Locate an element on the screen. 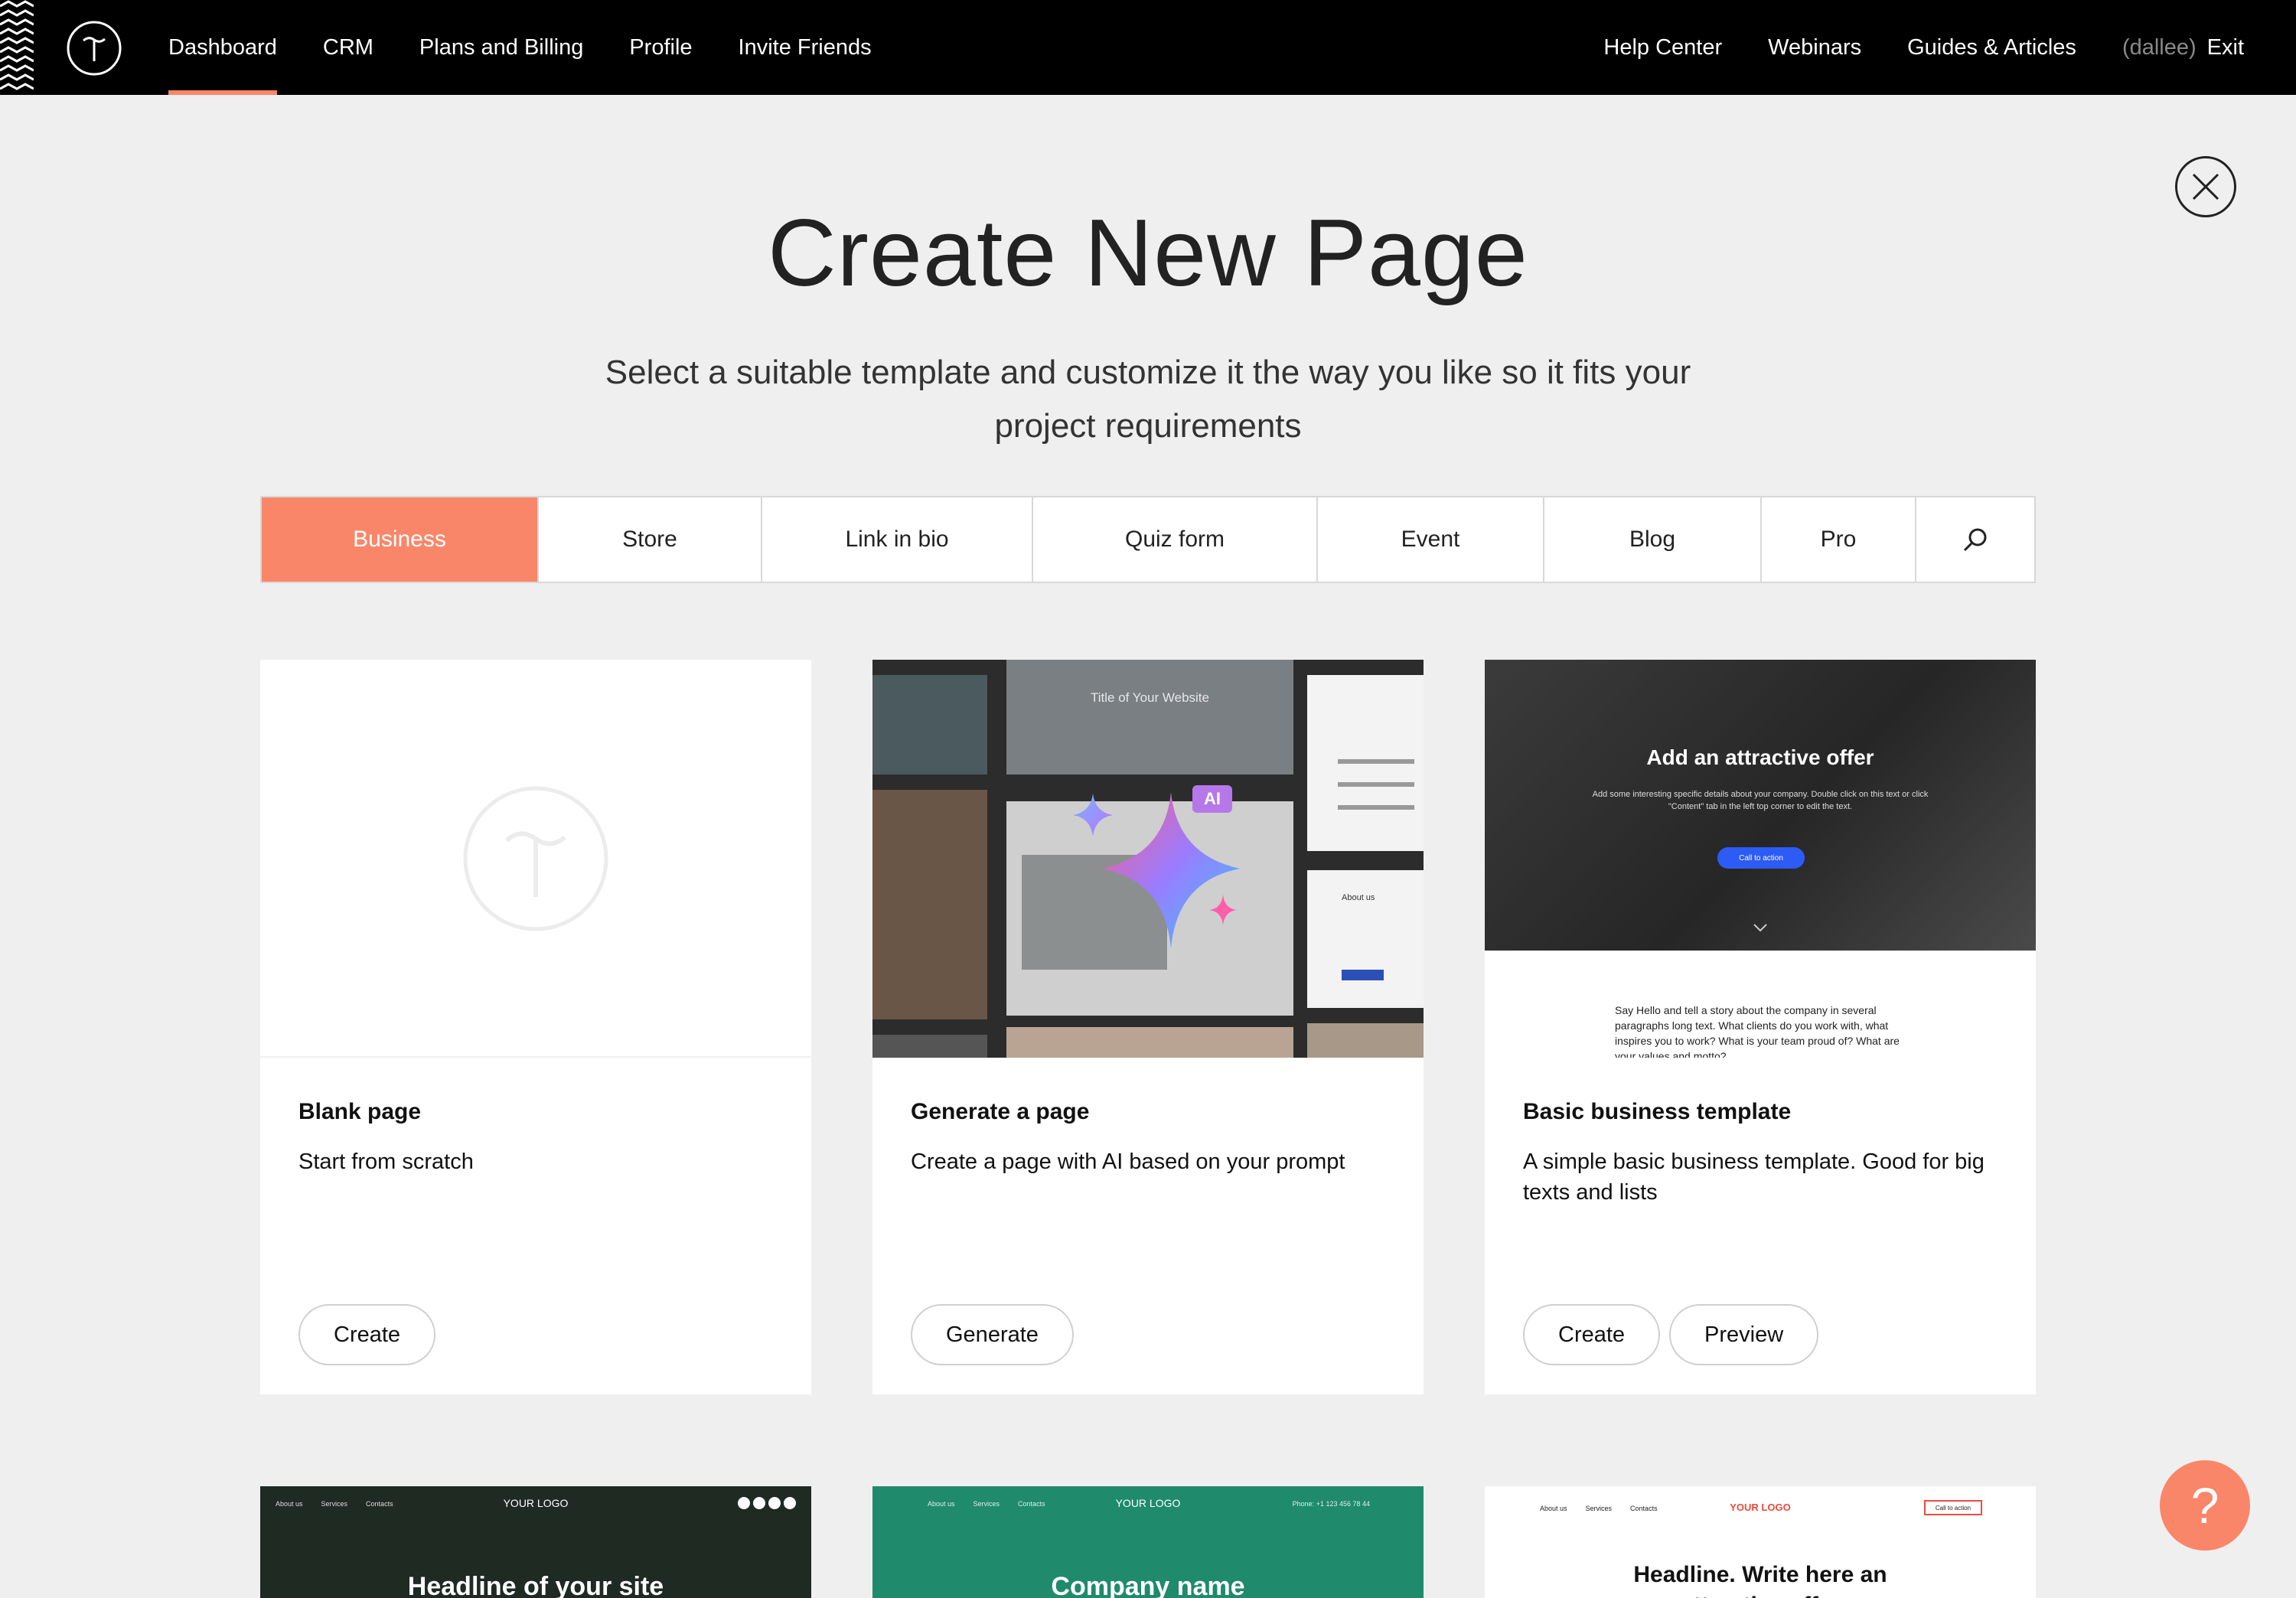  tab-search is located at coordinates (1975, 539).